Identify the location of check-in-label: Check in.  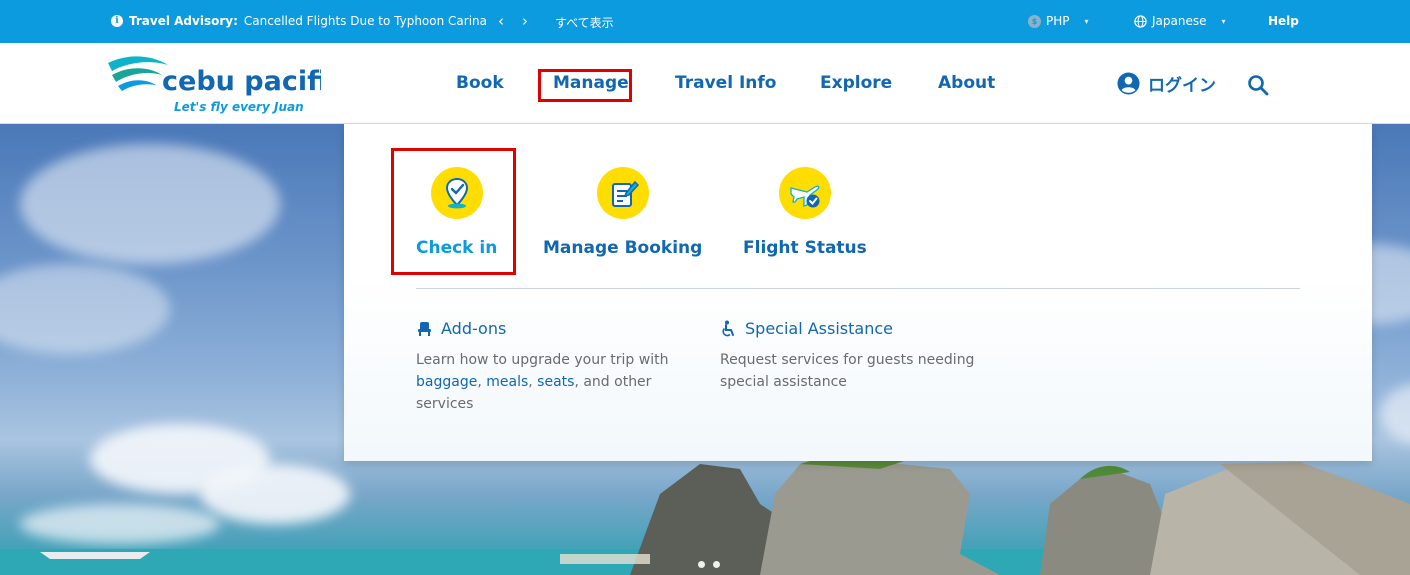
(457, 248).